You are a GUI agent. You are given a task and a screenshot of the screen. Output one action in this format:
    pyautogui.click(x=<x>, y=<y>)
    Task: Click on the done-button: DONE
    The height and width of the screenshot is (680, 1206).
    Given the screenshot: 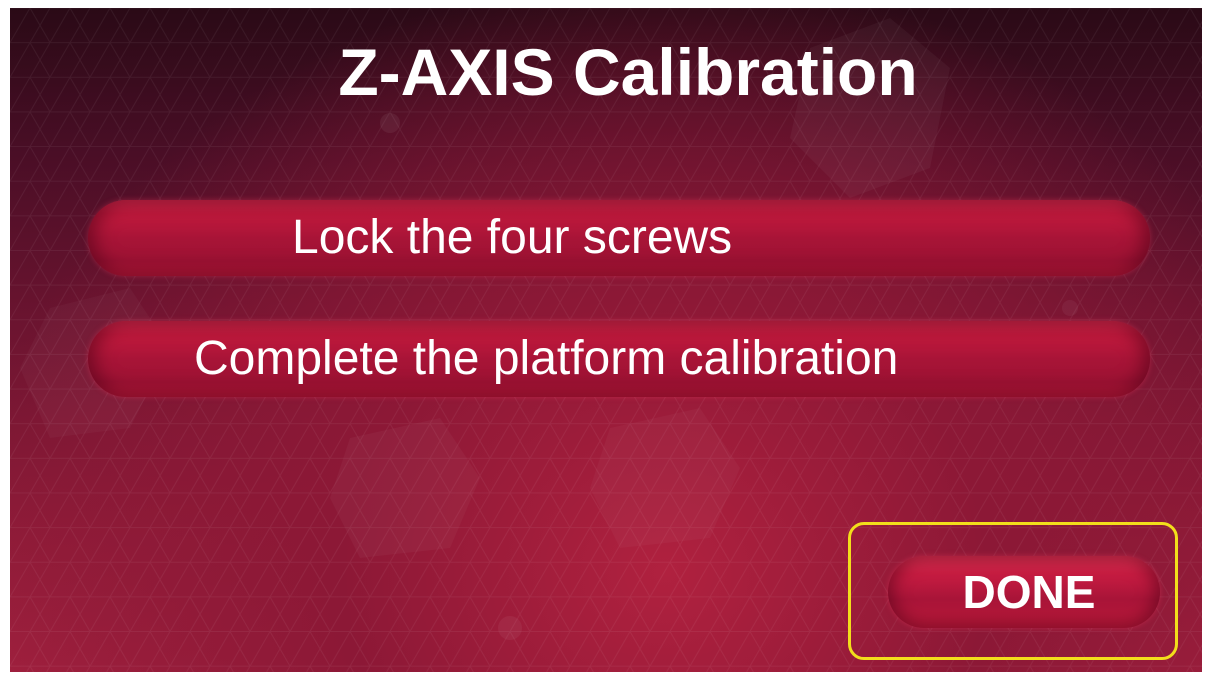 What is the action you would take?
    pyautogui.click(x=1024, y=592)
    